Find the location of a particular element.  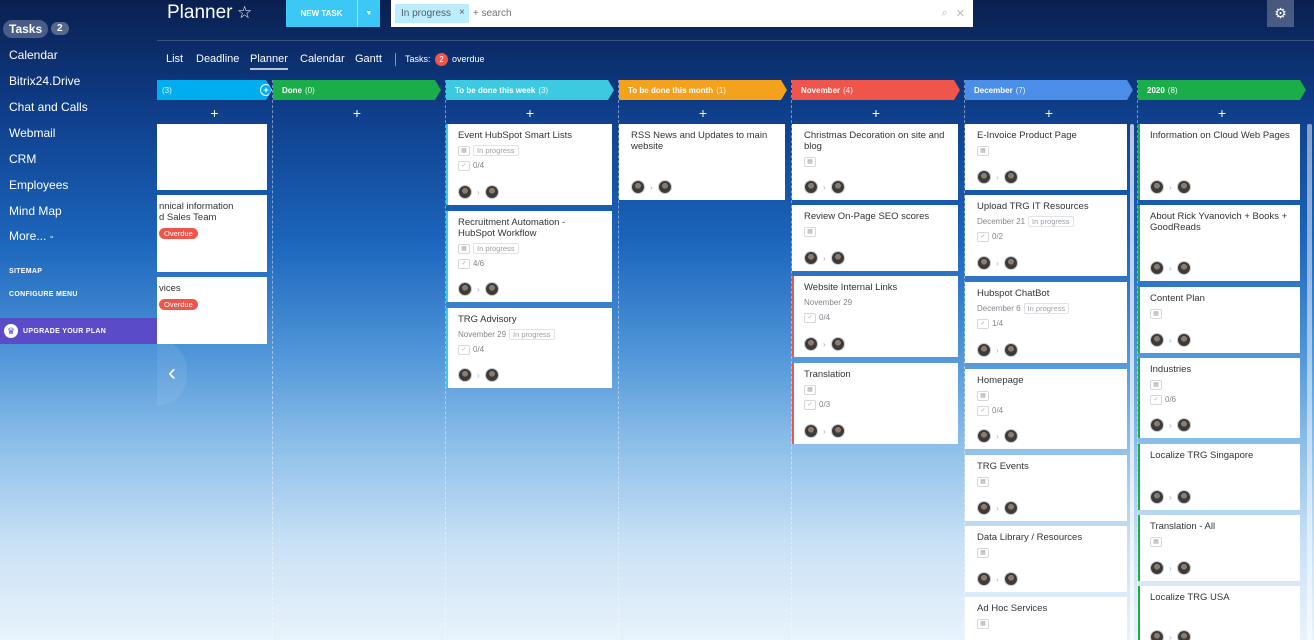

task-card: Review On-Page SEO scores ▦ › is located at coordinates (875, 238).